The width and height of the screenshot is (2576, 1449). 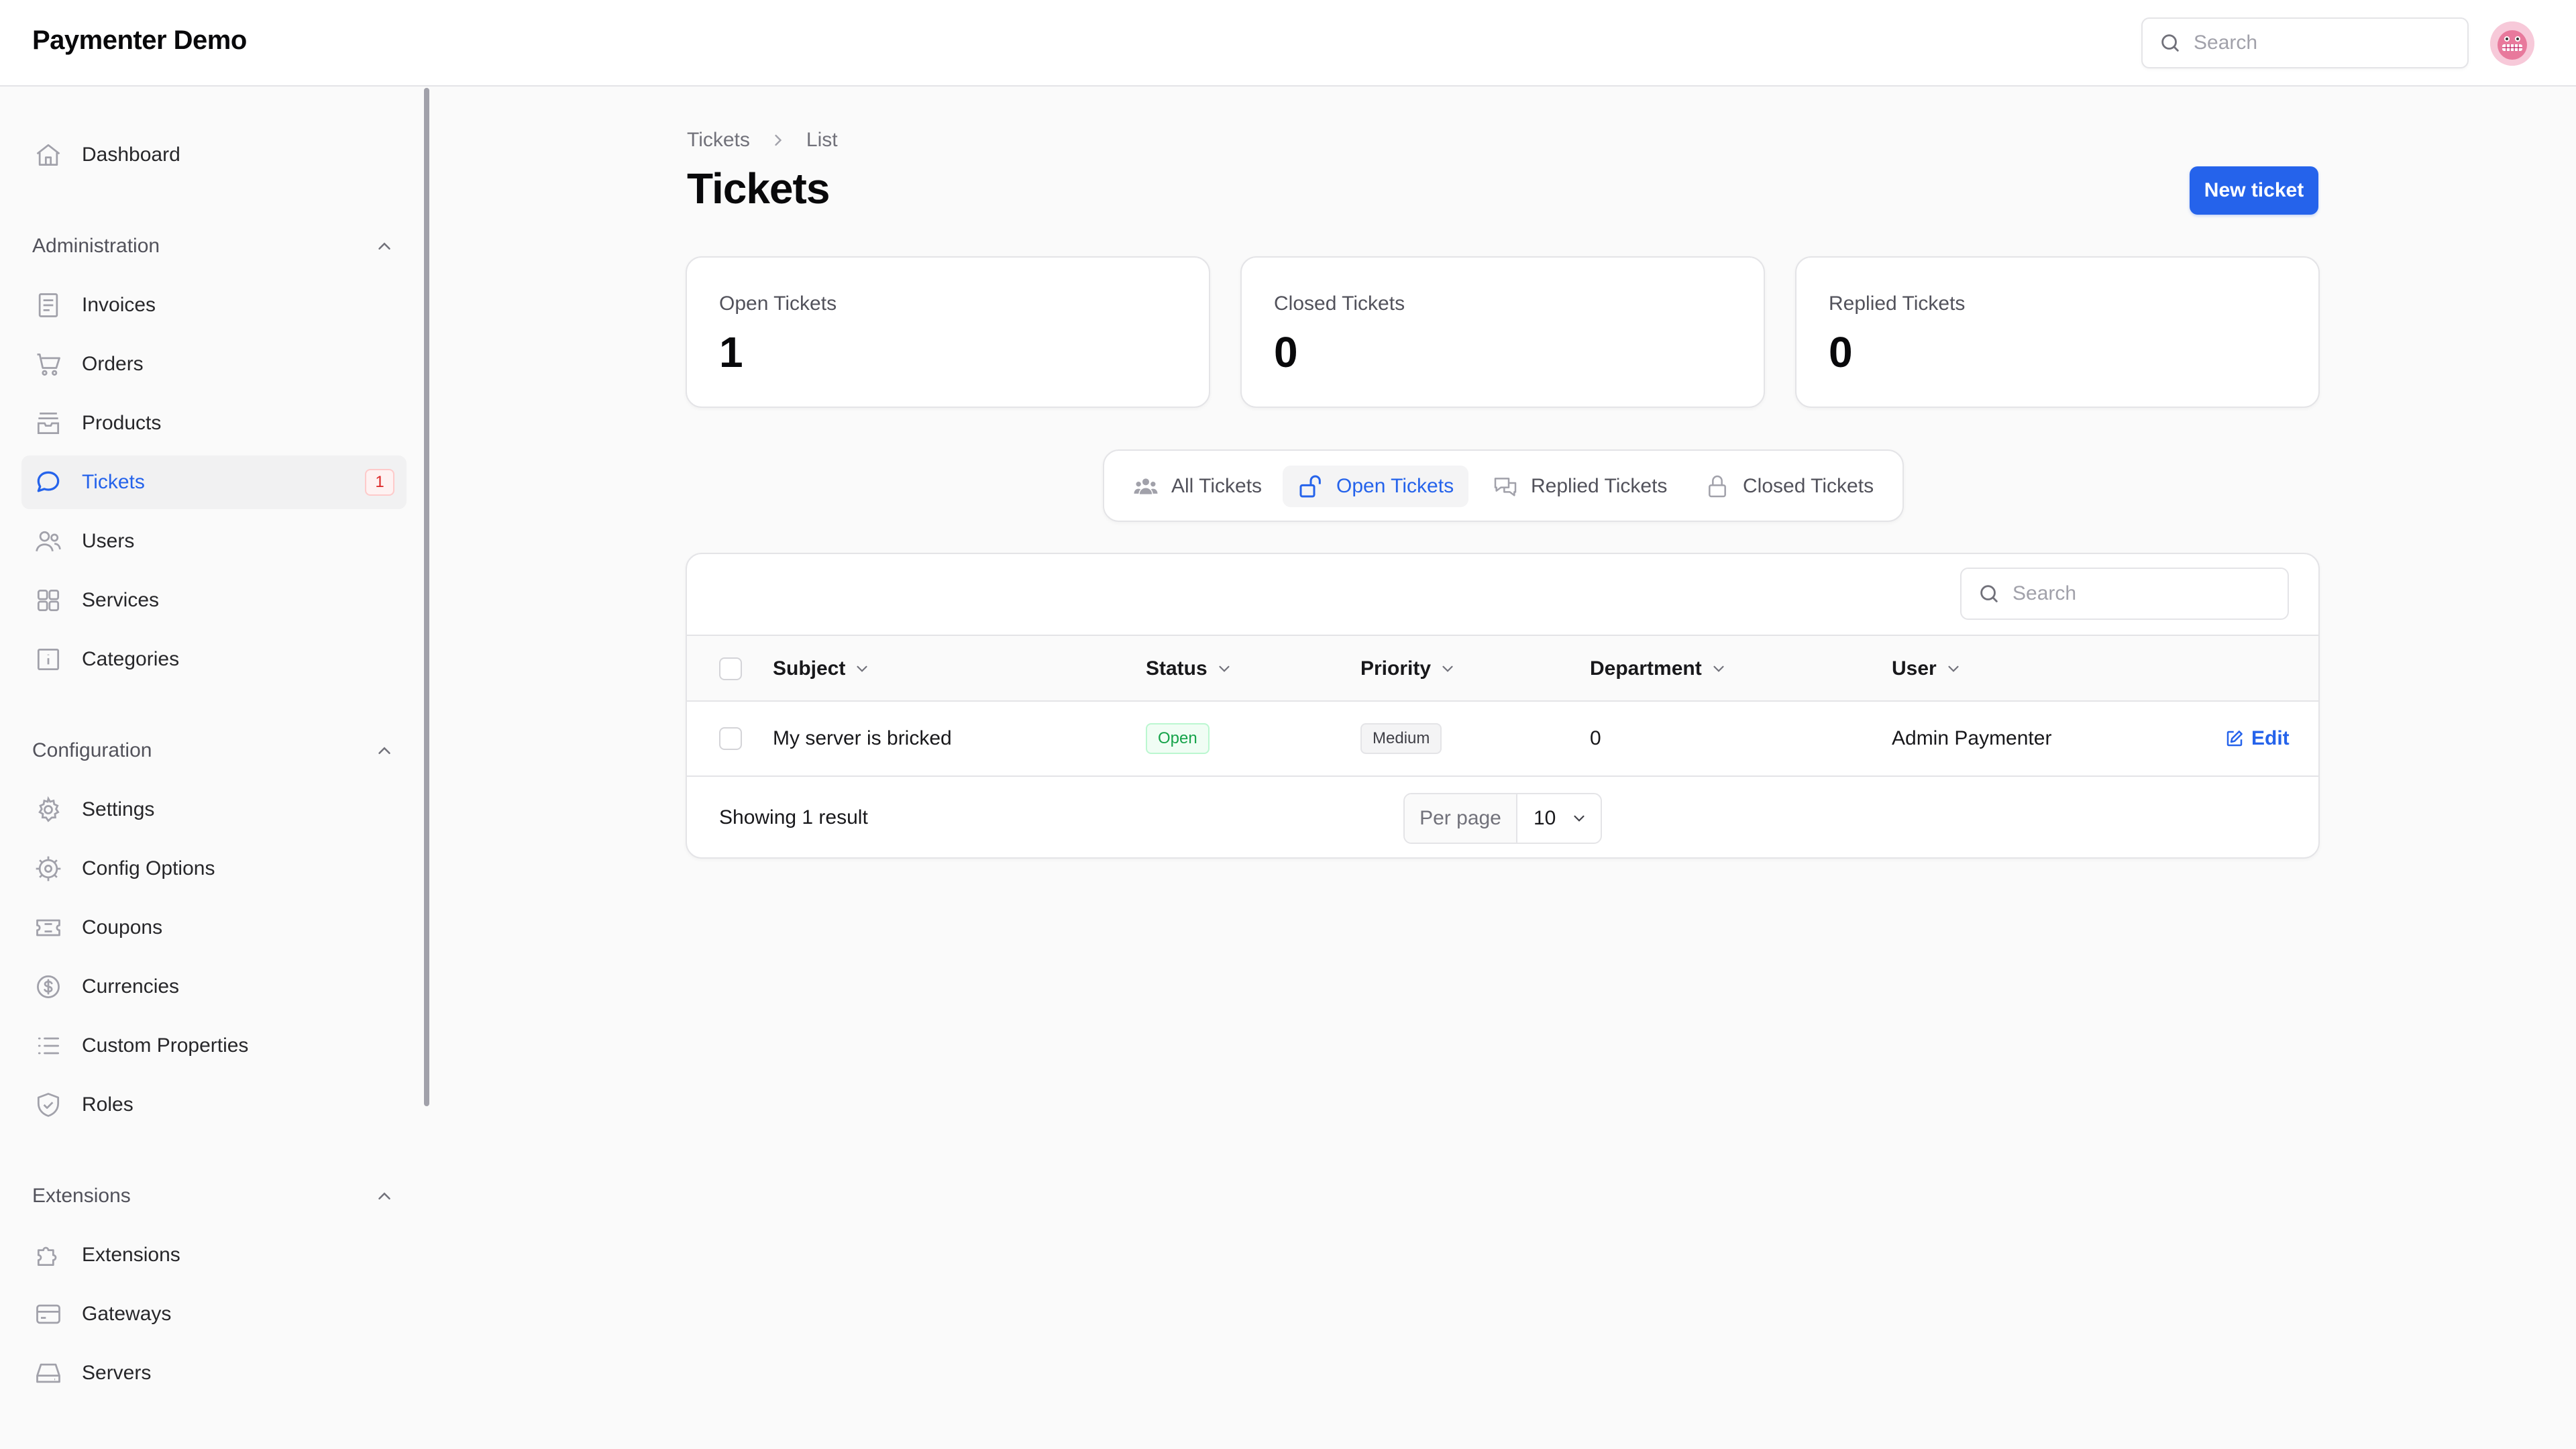 I want to click on chevron-right-icon, so click(x=778, y=140).